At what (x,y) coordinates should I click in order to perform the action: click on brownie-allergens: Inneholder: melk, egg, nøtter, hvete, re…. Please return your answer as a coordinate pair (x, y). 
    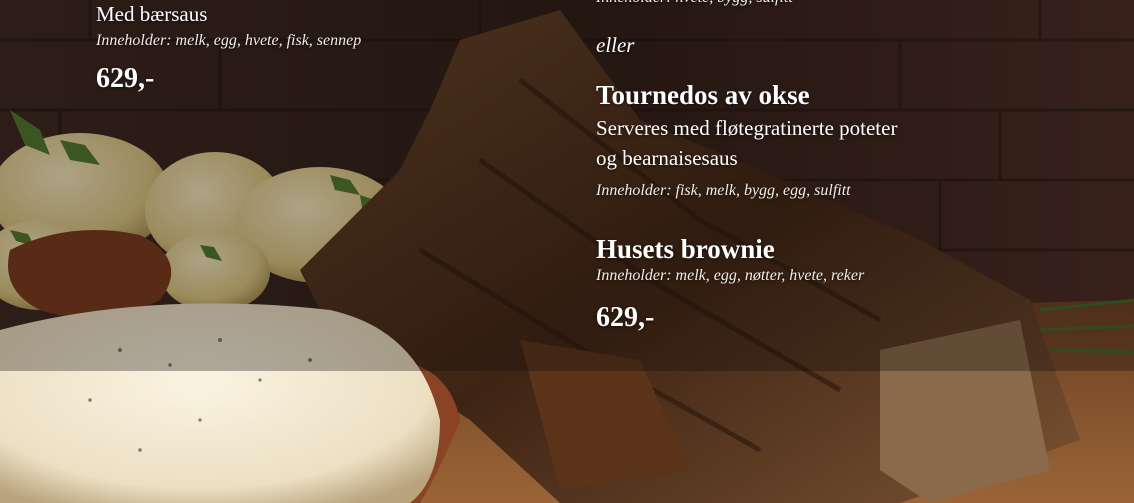
    Looking at the image, I should click on (730, 275).